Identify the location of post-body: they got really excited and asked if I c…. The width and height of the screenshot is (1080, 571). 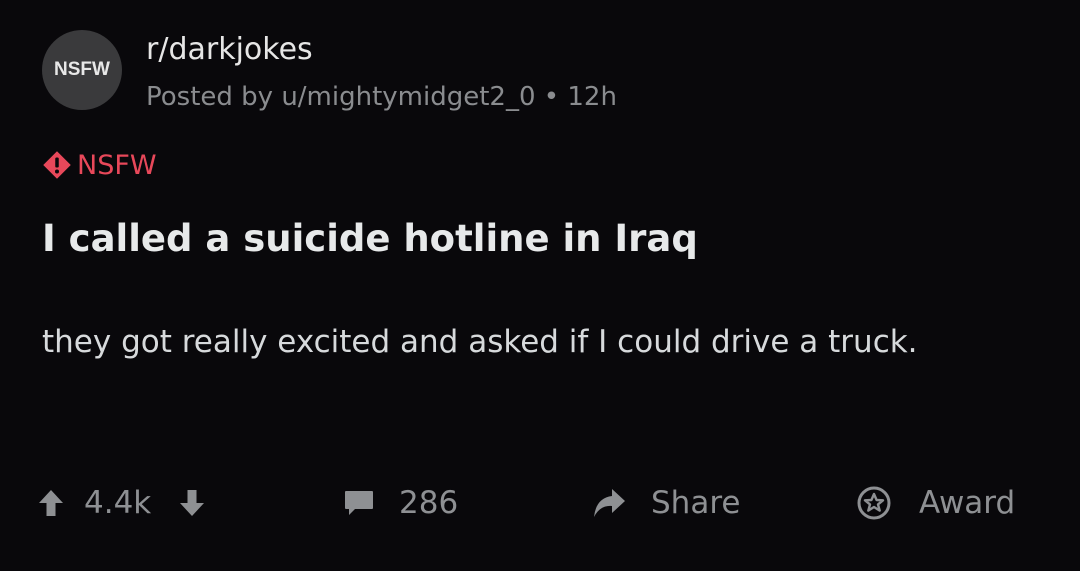
(480, 342).